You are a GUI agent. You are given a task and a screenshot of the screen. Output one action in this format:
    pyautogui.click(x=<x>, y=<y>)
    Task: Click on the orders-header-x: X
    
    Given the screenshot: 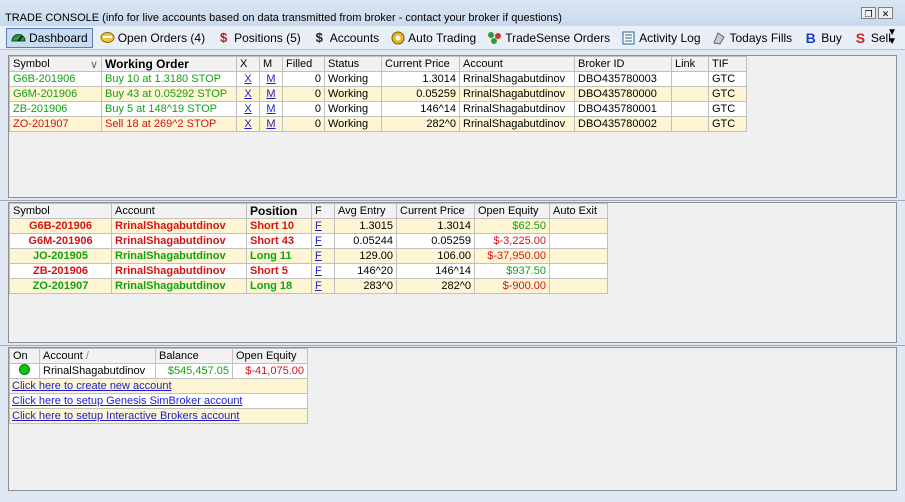 What is the action you would take?
    pyautogui.click(x=248, y=64)
    